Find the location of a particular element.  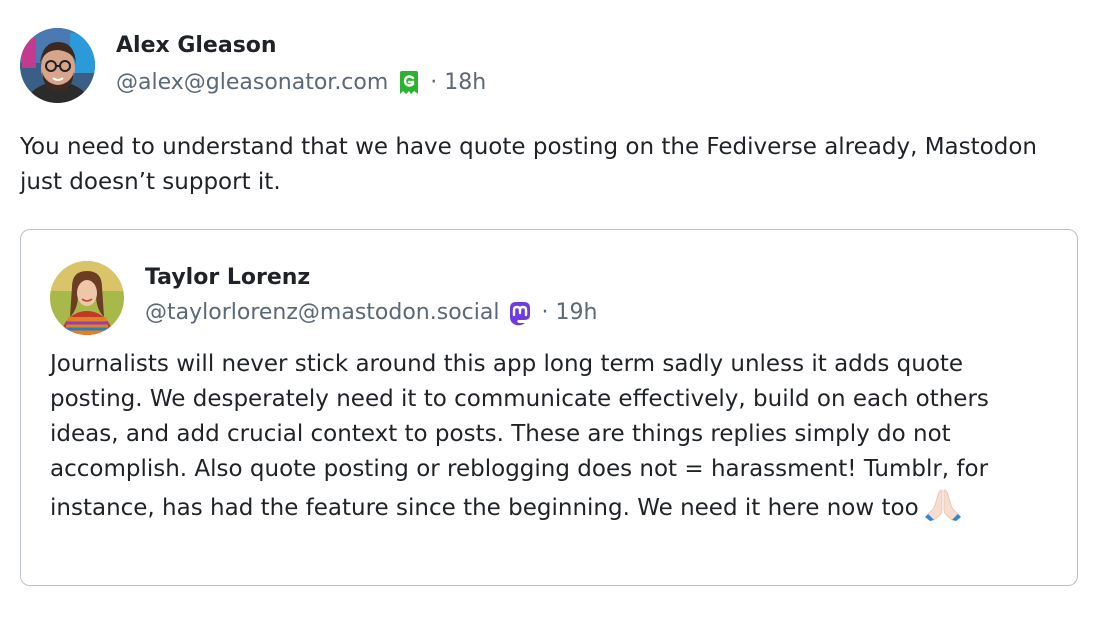

quoted-author-handle: @taylorlorenz@mastodon.social is located at coordinates (322, 313).